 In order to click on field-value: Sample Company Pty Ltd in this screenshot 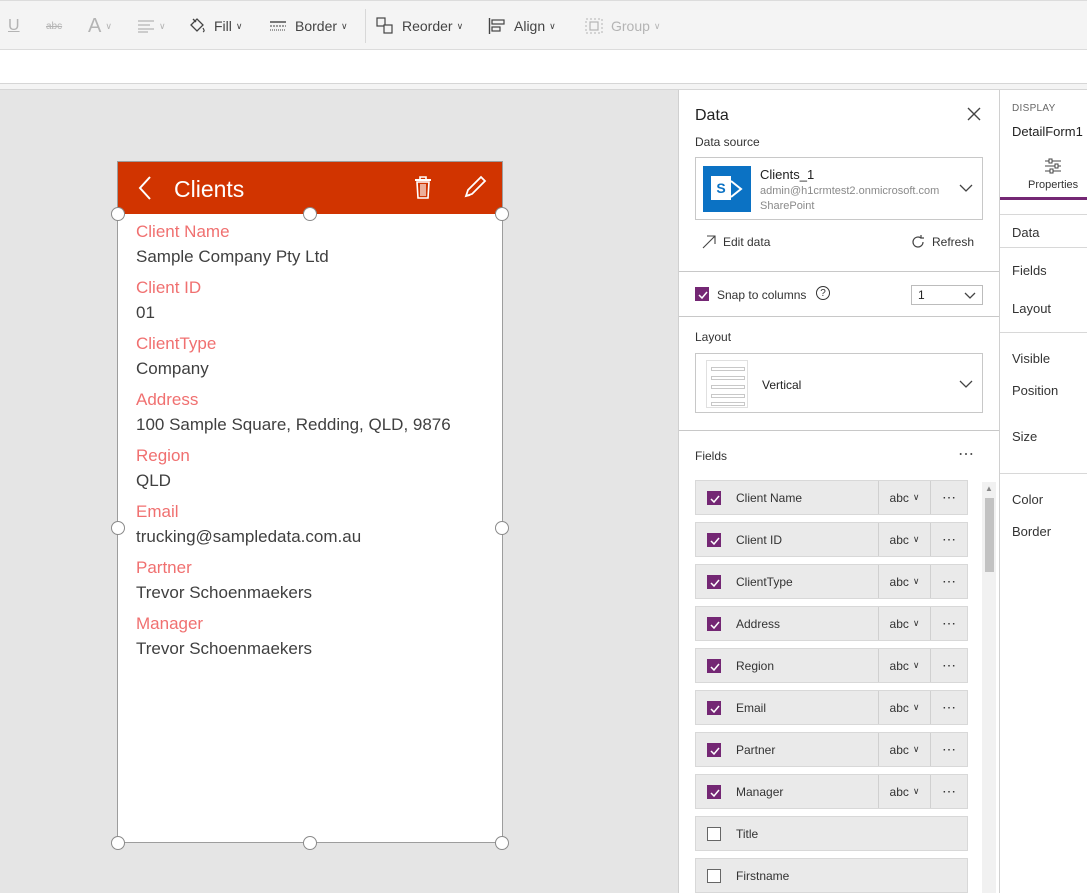, I will do `click(232, 256)`.